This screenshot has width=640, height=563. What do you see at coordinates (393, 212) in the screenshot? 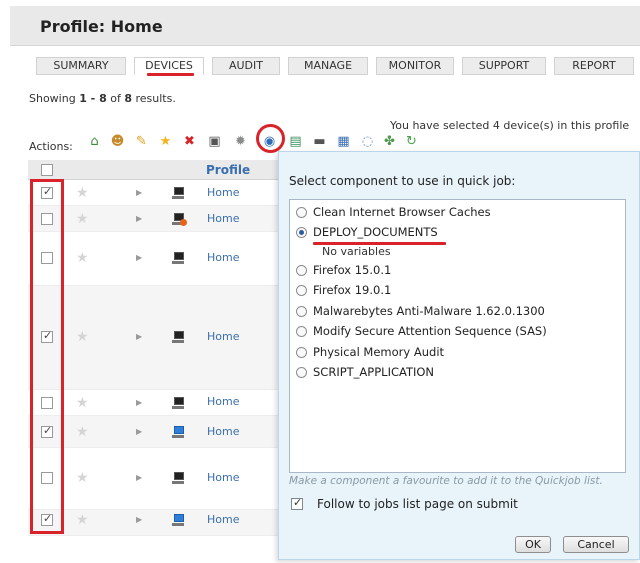
I see `component-option: Clean Internet Browser Caches` at bounding box center [393, 212].